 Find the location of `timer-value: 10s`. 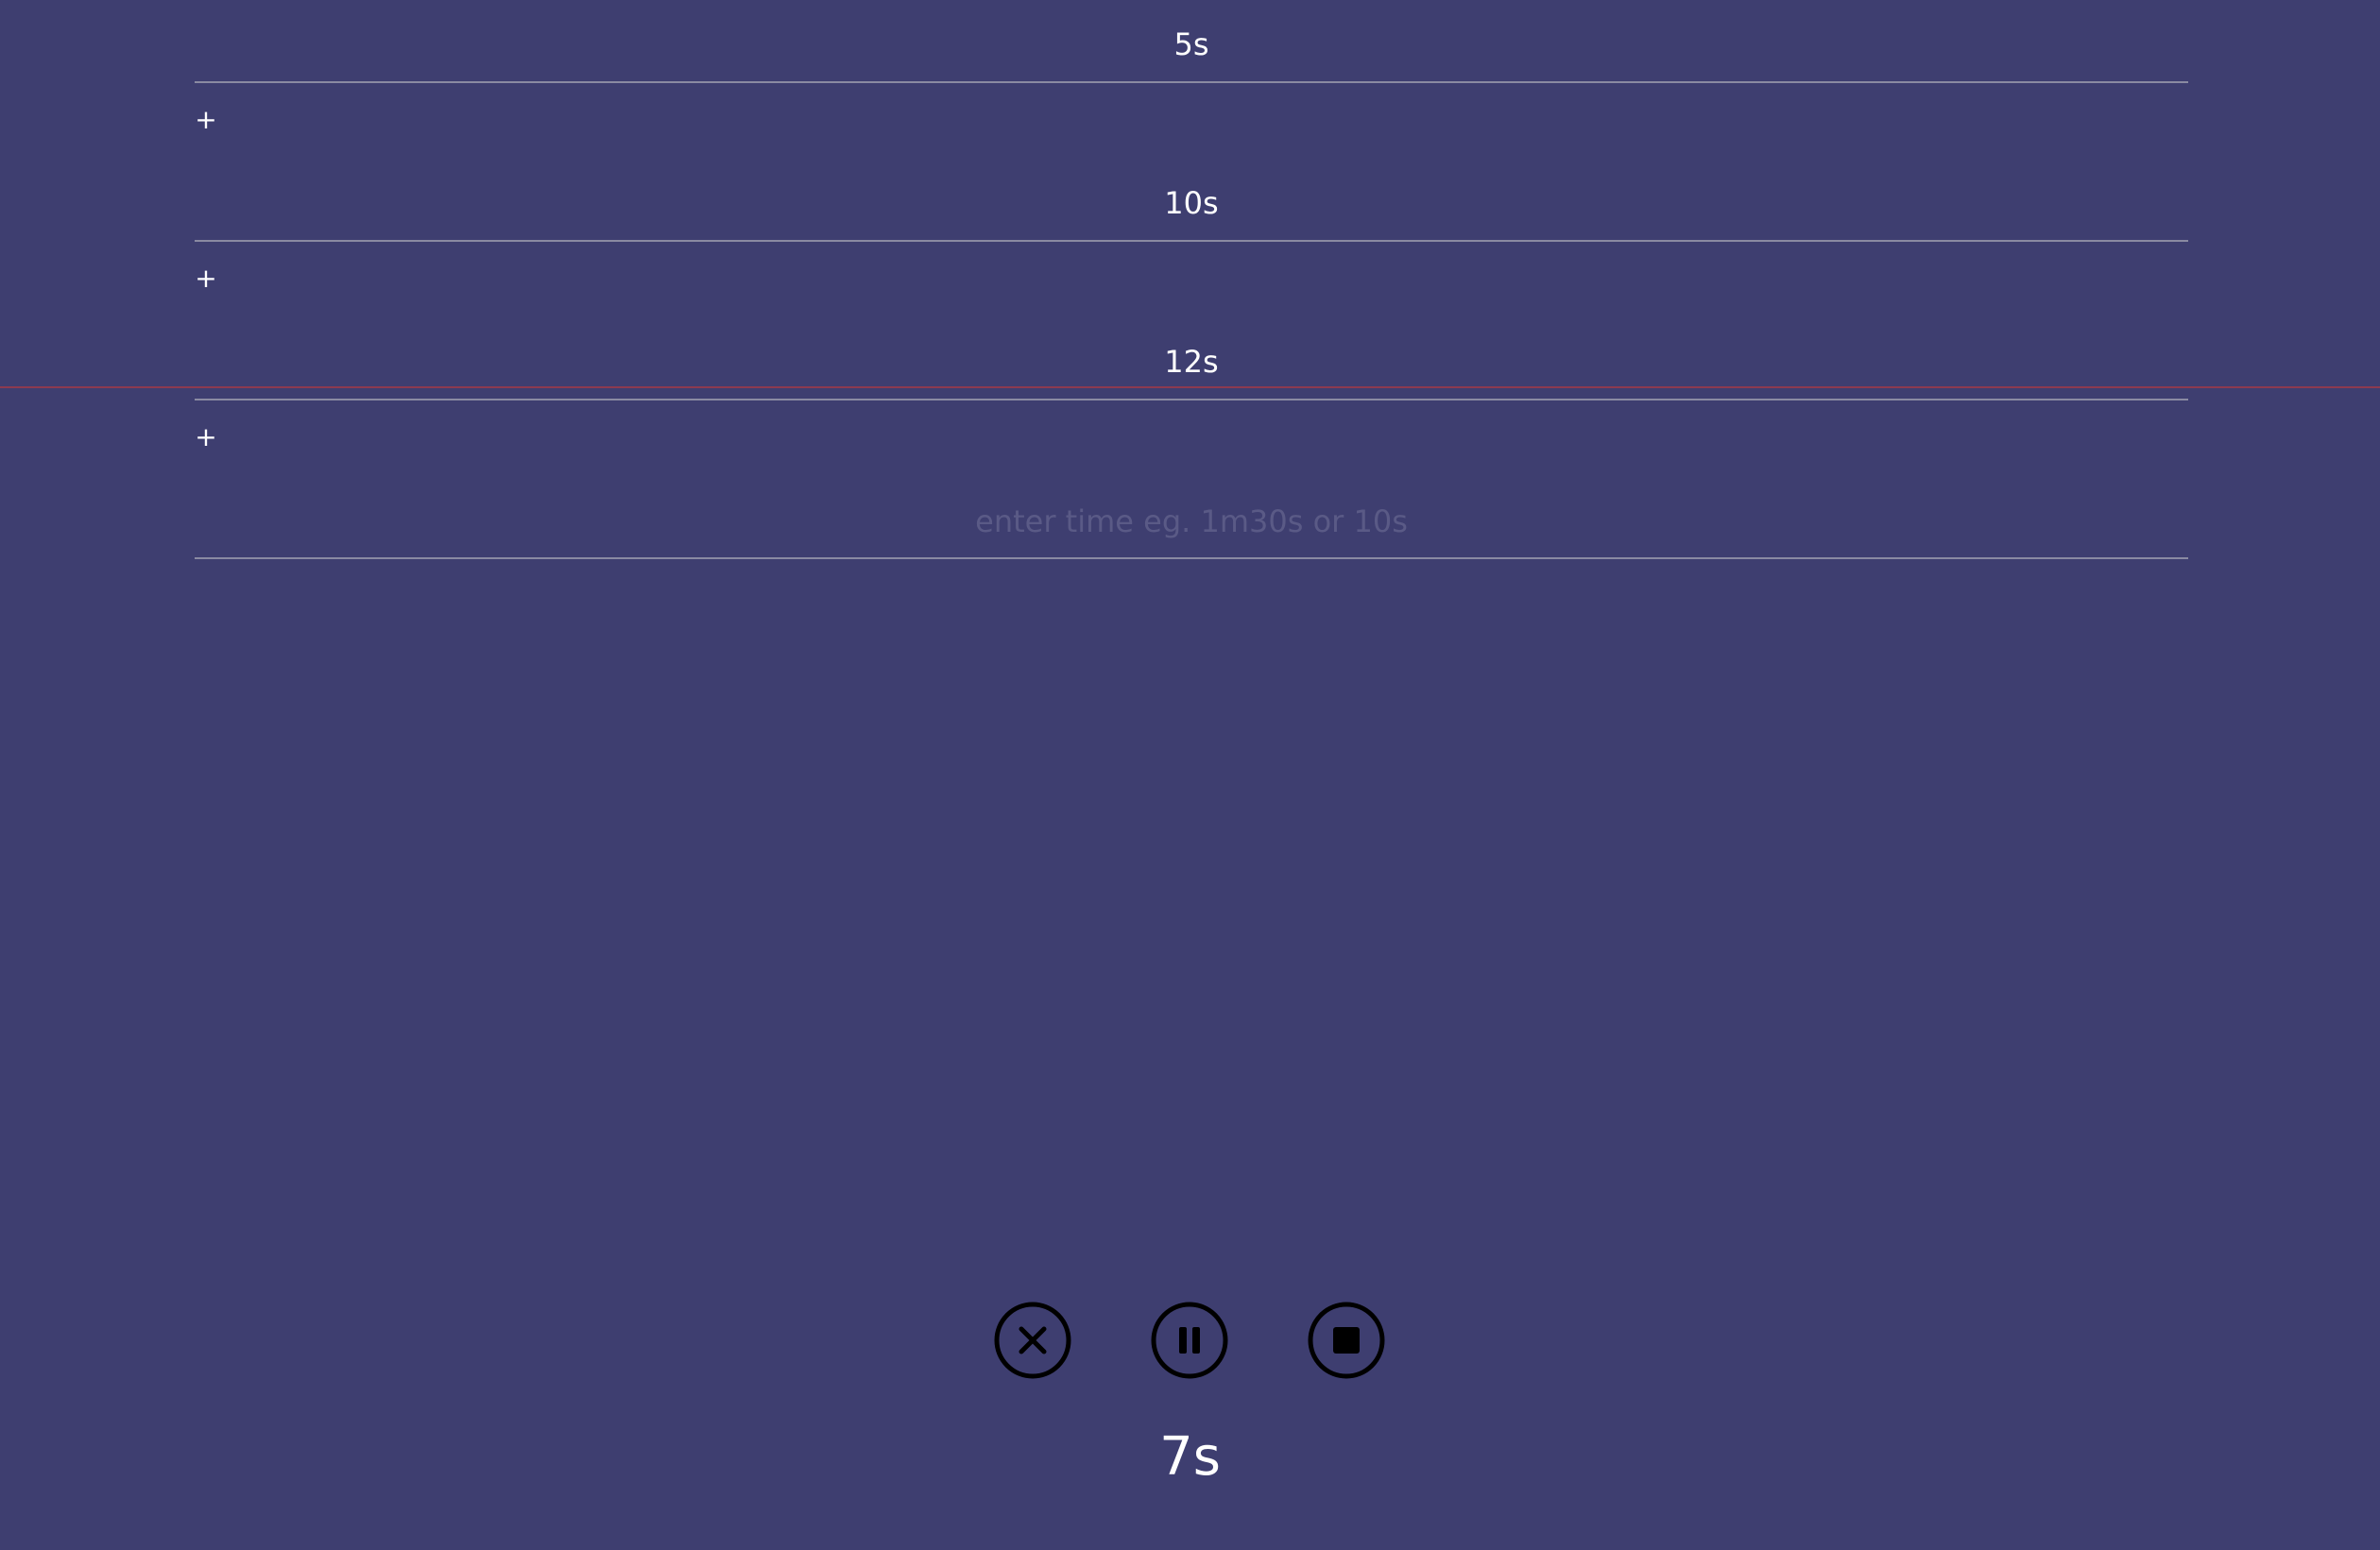

timer-value: 10s is located at coordinates (1191, 203).